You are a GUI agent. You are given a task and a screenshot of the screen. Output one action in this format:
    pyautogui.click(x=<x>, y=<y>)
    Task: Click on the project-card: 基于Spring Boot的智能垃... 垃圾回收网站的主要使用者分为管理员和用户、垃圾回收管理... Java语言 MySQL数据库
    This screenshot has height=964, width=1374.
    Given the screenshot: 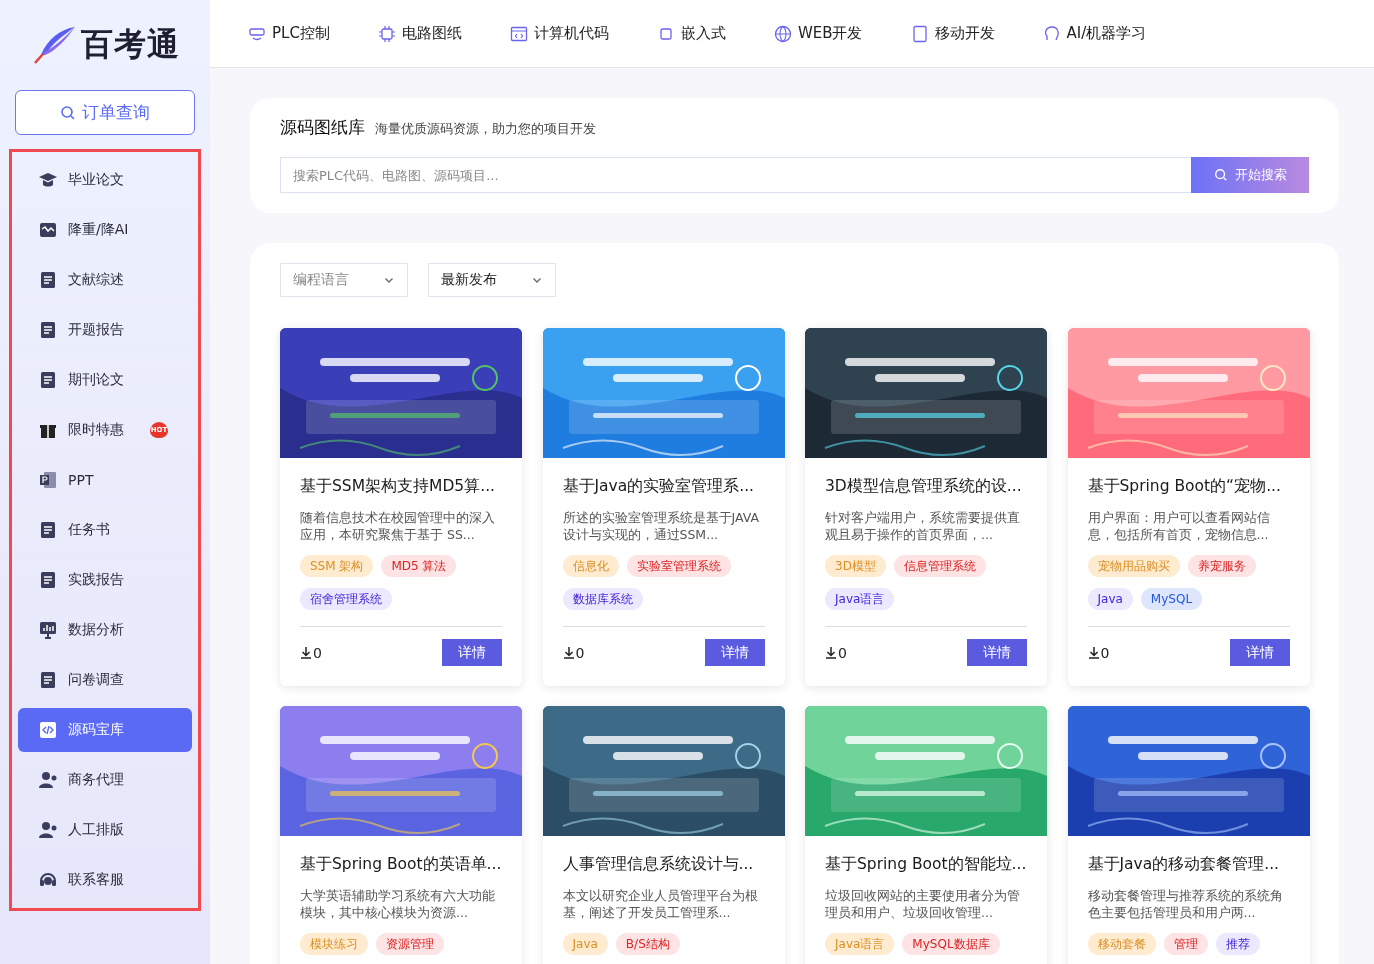 What is the action you would take?
    pyautogui.click(x=926, y=835)
    